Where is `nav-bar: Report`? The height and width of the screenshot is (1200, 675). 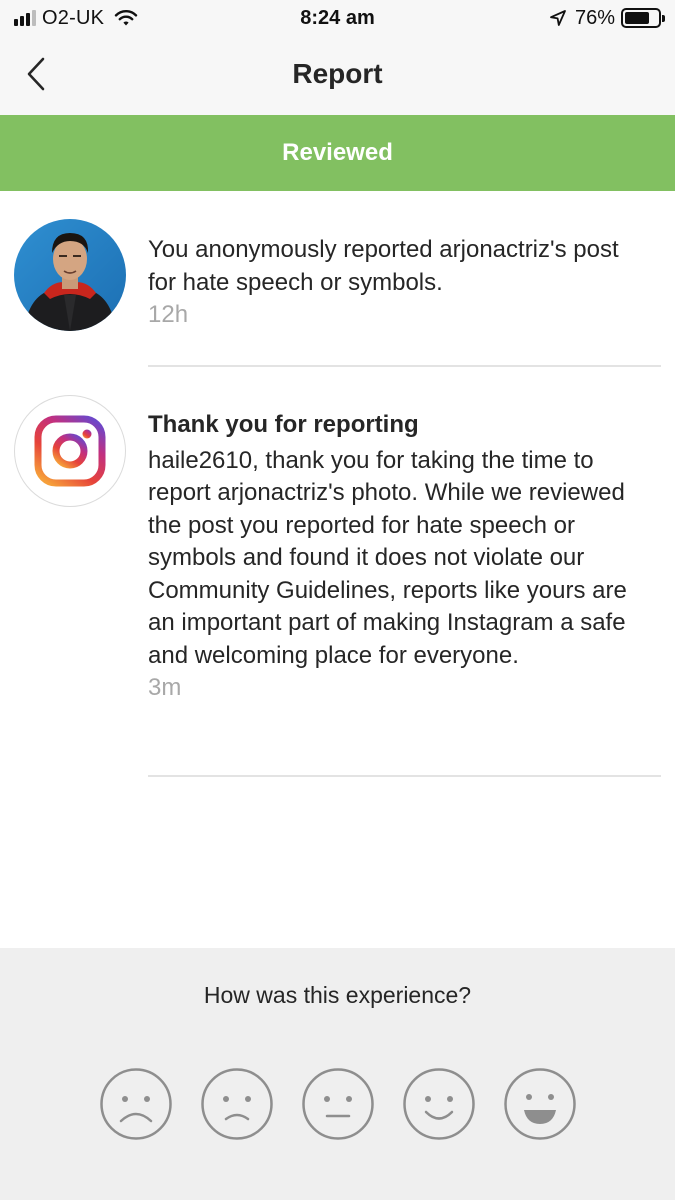
nav-bar: Report is located at coordinates (337, 76).